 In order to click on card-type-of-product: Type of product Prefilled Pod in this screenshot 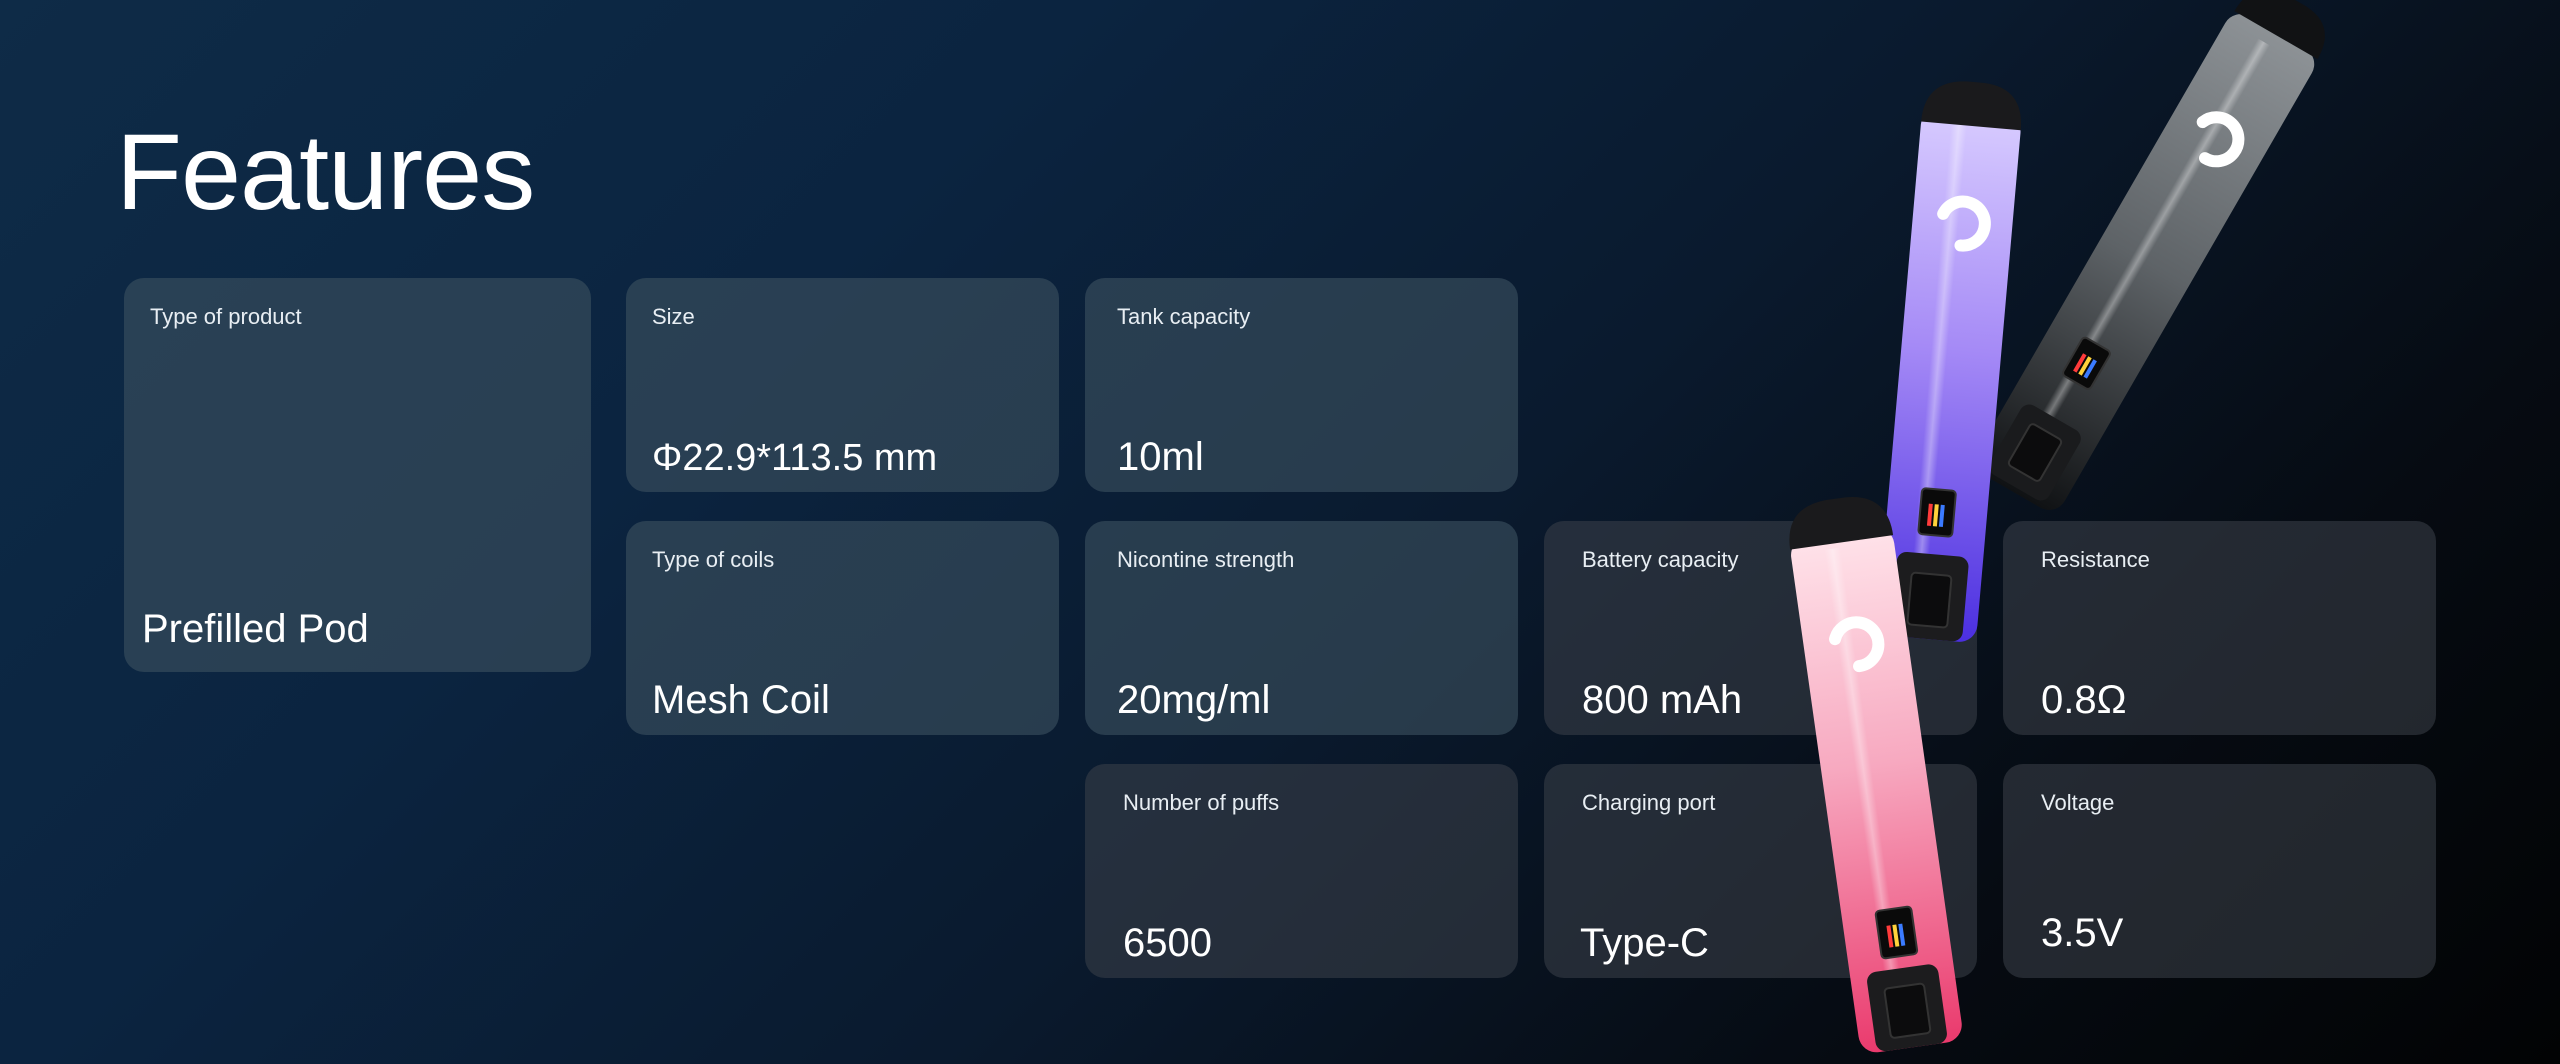, I will do `click(357, 475)`.